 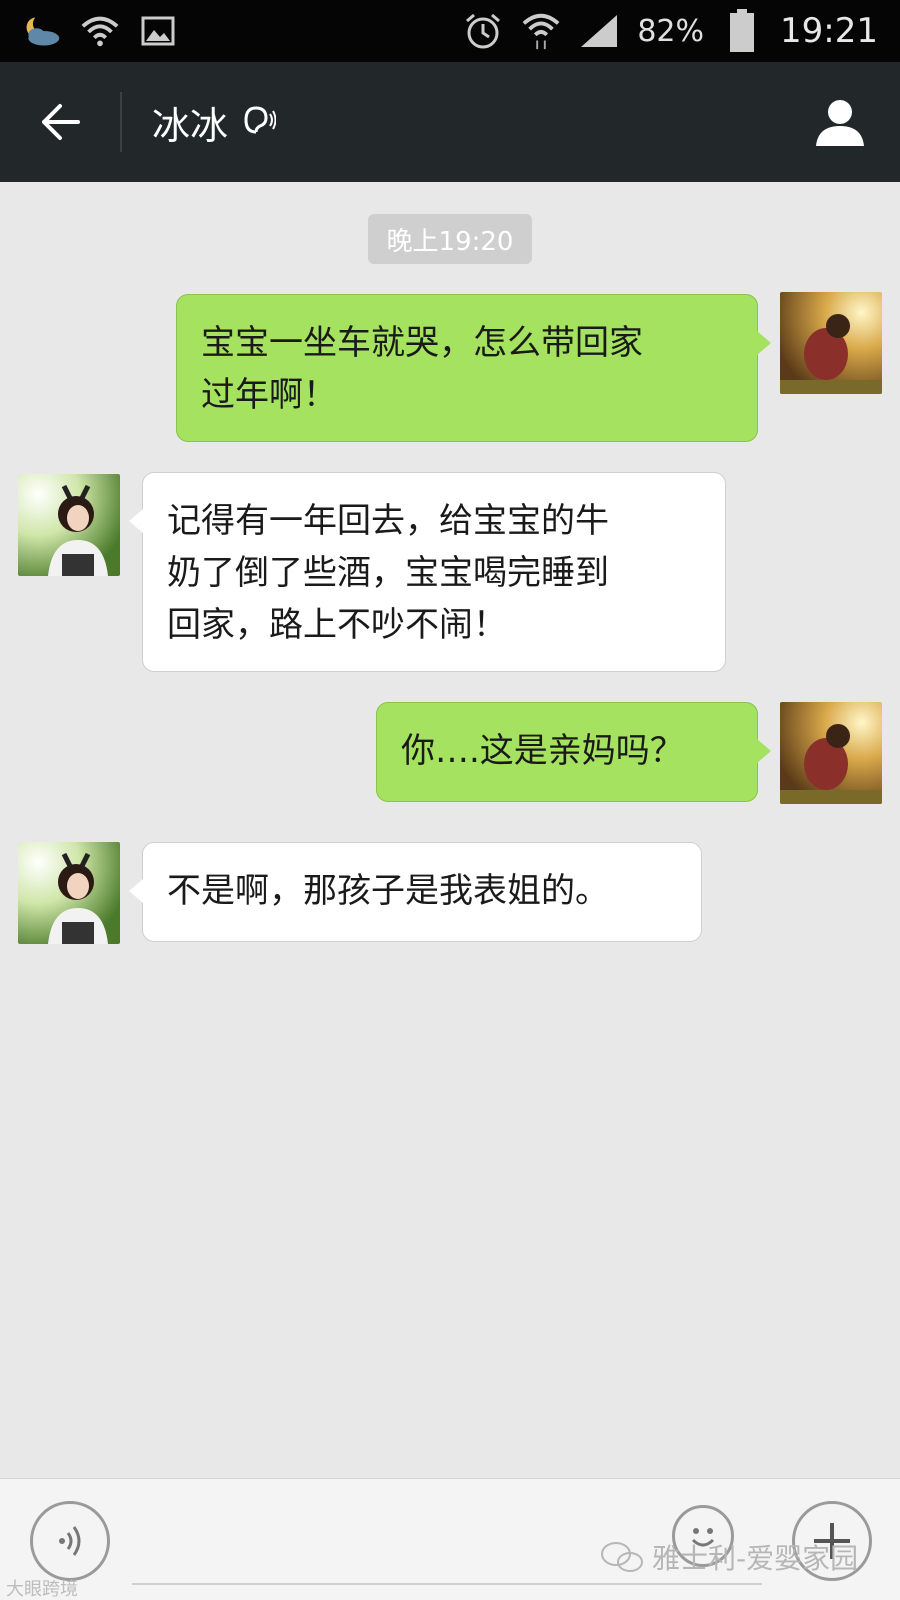 I want to click on status-bar: 82% 19:21, so click(x=450, y=31).